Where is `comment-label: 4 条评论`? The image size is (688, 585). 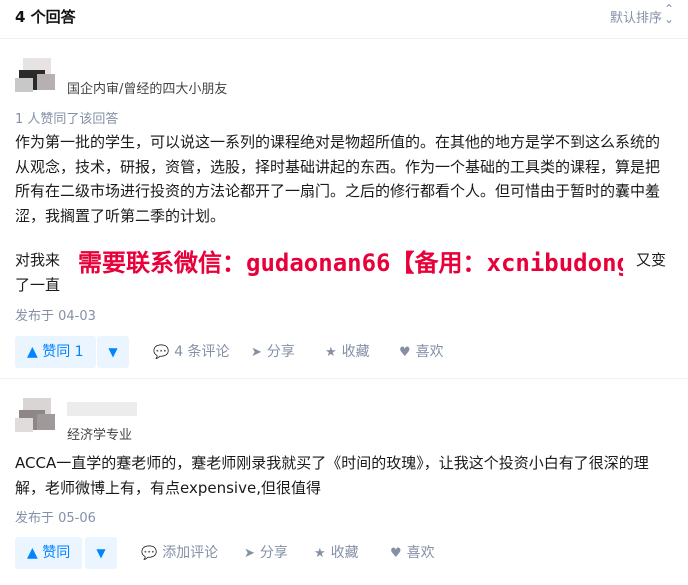 comment-label: 4 条评论 is located at coordinates (202, 352).